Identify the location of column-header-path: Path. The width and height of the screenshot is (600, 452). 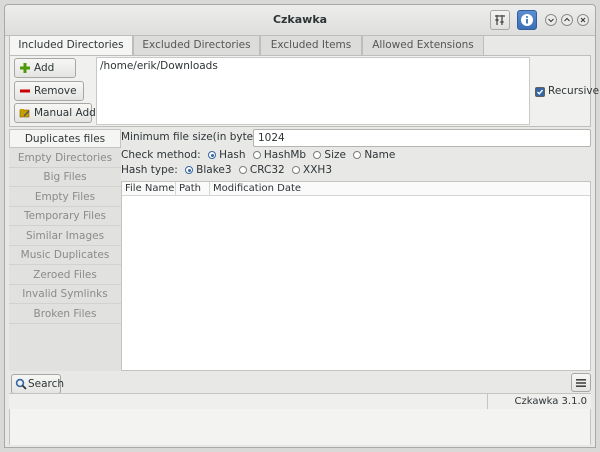
(193, 189).